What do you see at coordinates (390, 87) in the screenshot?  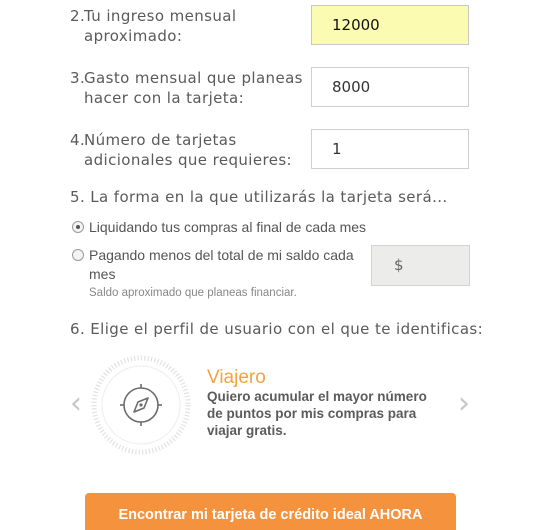 I see `spending-input: 8000` at bounding box center [390, 87].